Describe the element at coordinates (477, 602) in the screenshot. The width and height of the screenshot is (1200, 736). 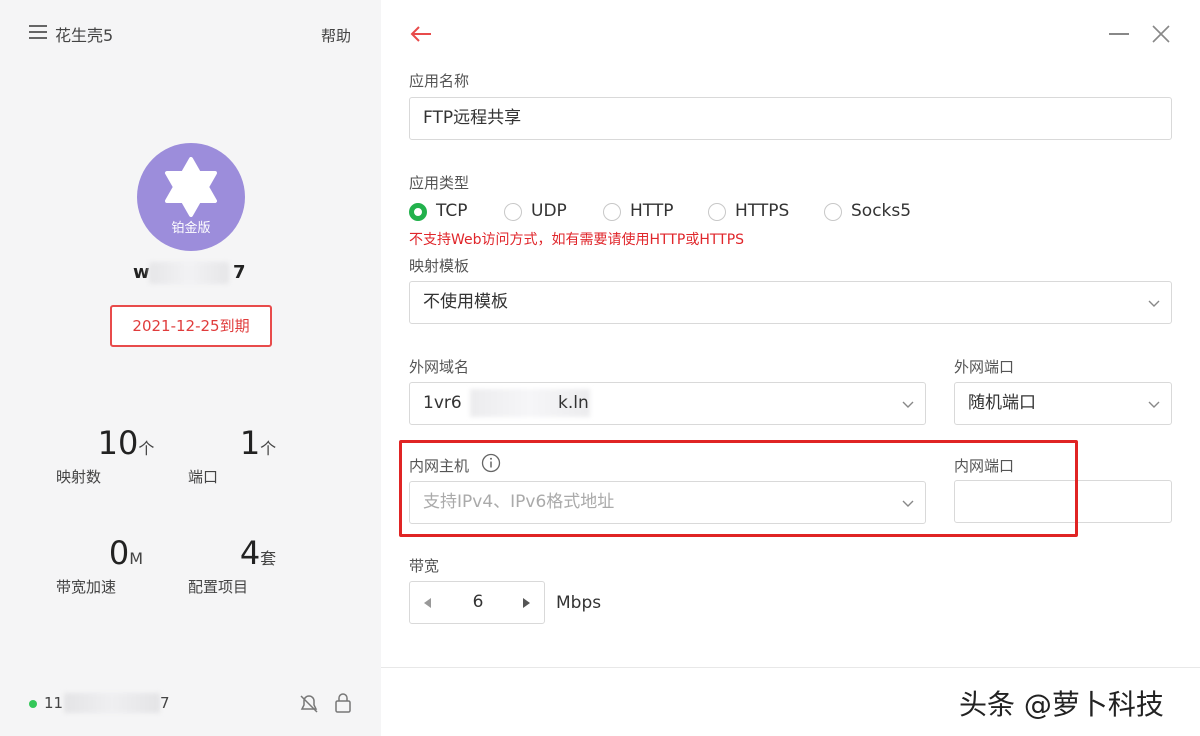
I see `bandwidth-stepper: 6` at that location.